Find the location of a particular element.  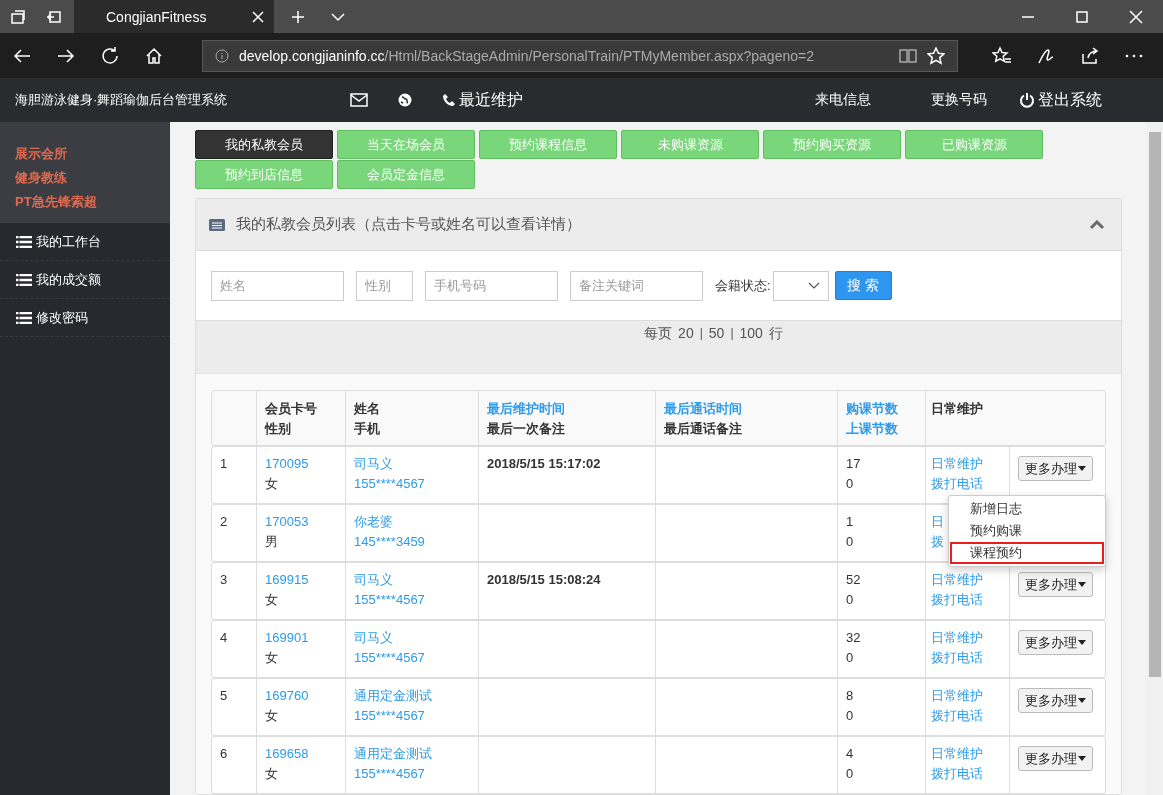

page-size-link: 20 is located at coordinates (686, 333).